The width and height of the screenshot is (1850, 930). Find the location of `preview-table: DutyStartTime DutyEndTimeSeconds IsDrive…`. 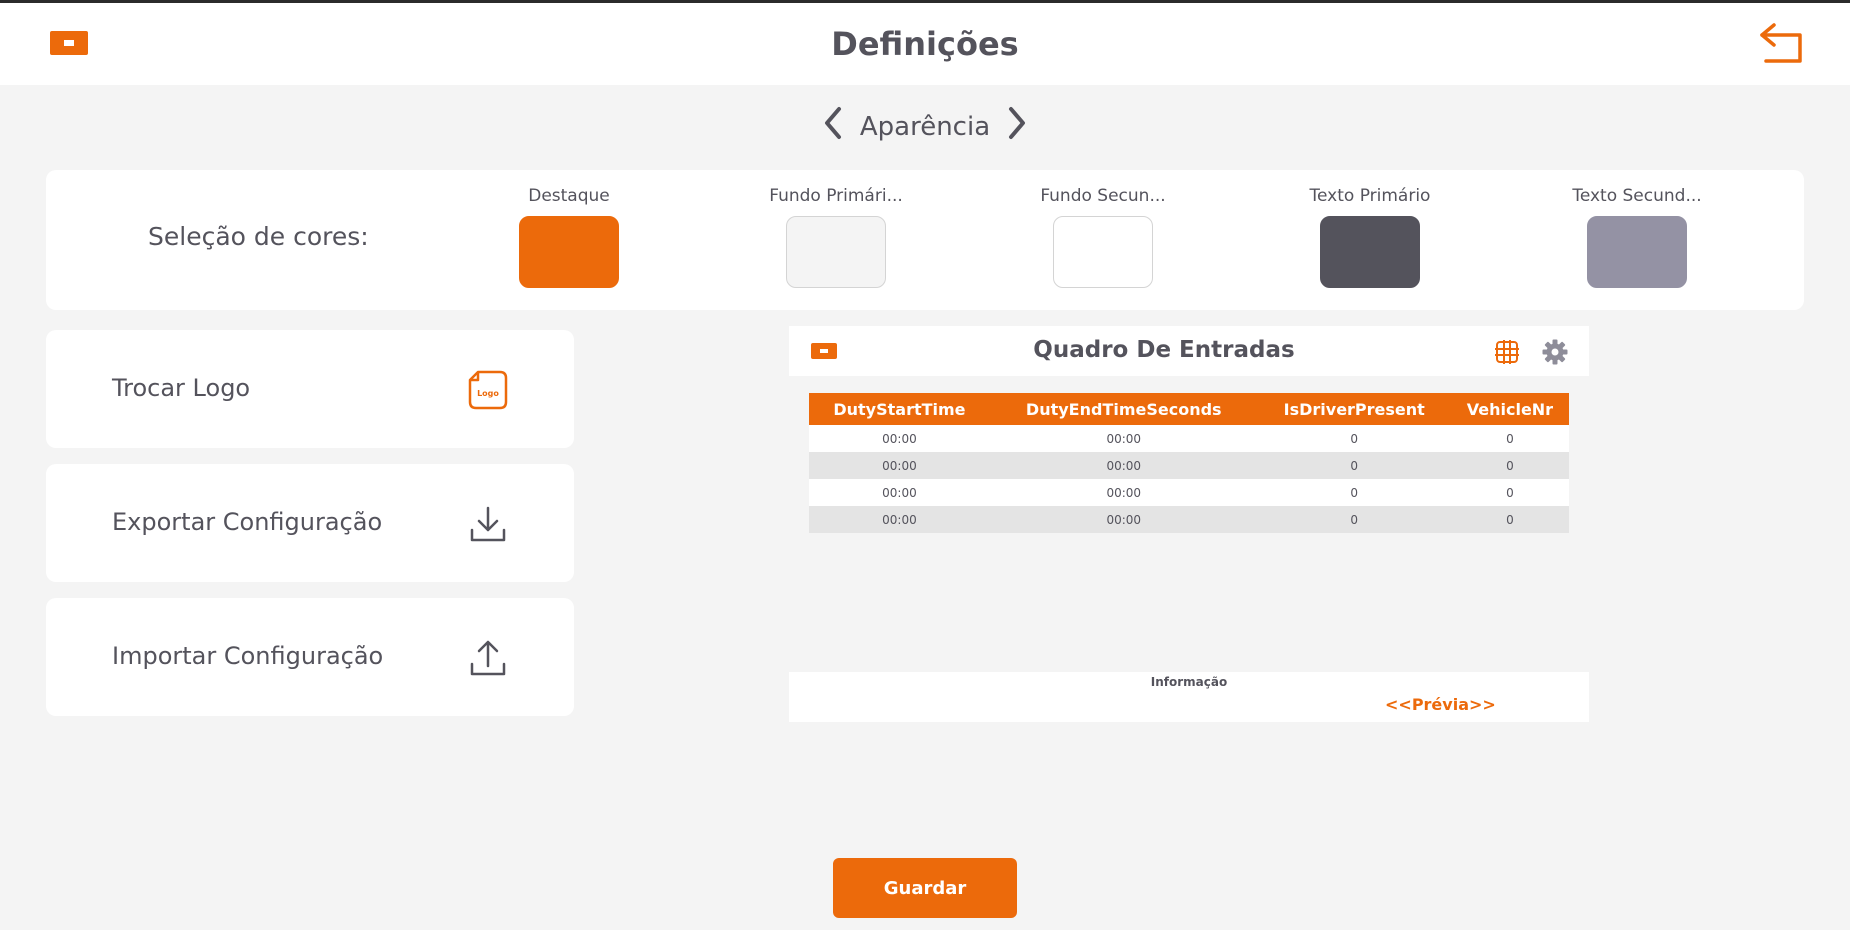

preview-table: DutyStartTime DutyEndTimeSeconds IsDrive… is located at coordinates (1189, 463).